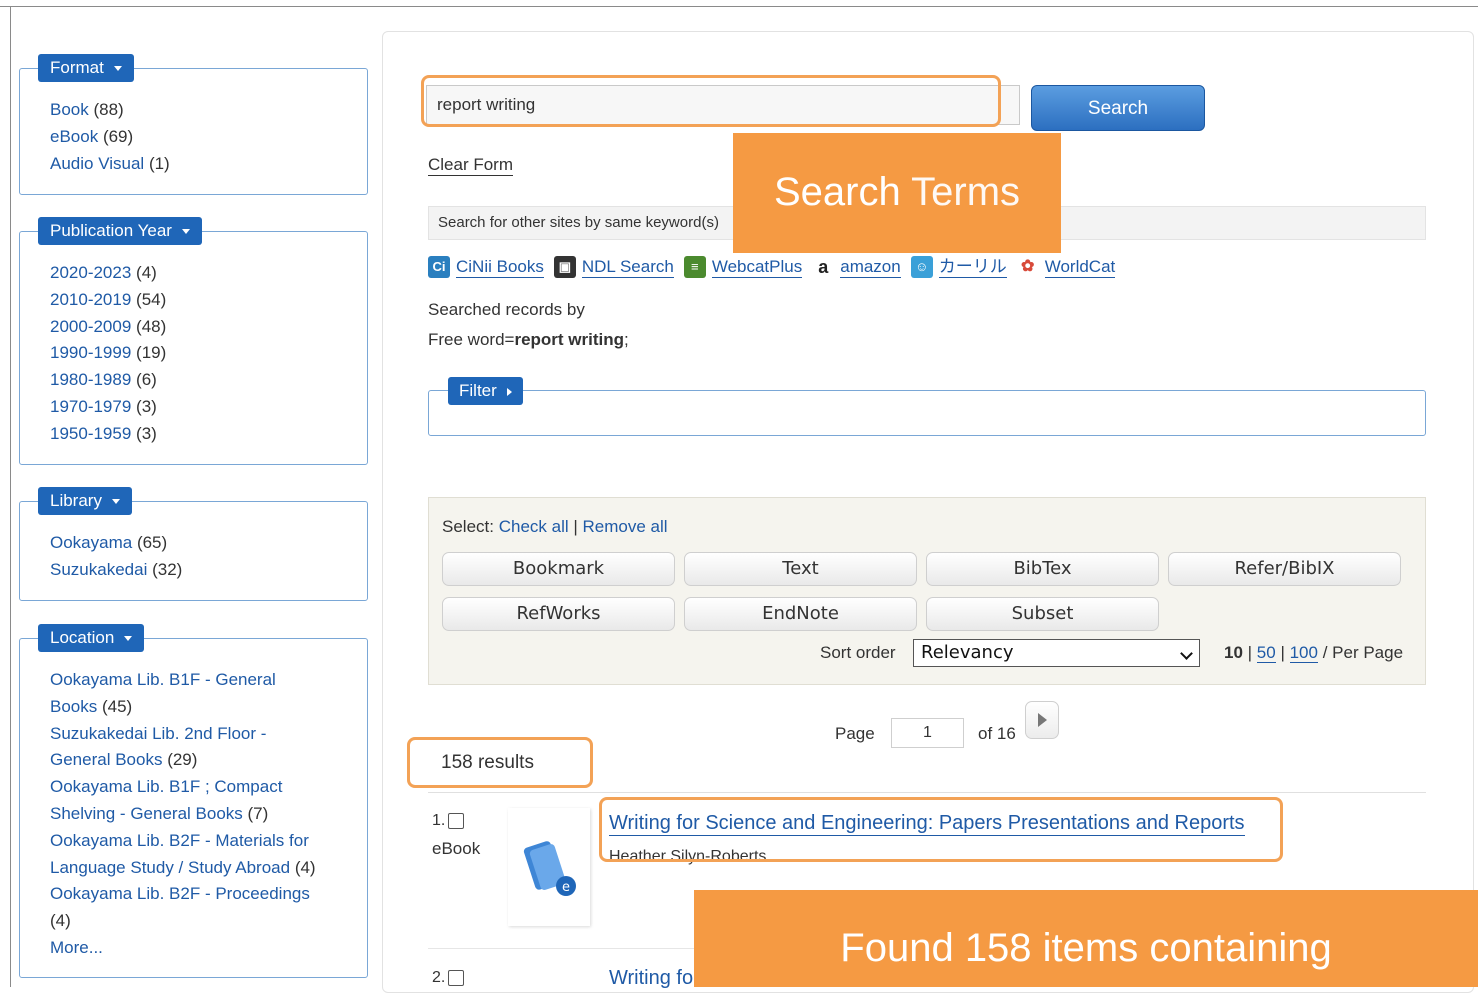  What do you see at coordinates (858, 652) in the screenshot?
I see `sort-order-label: Sort order` at bounding box center [858, 652].